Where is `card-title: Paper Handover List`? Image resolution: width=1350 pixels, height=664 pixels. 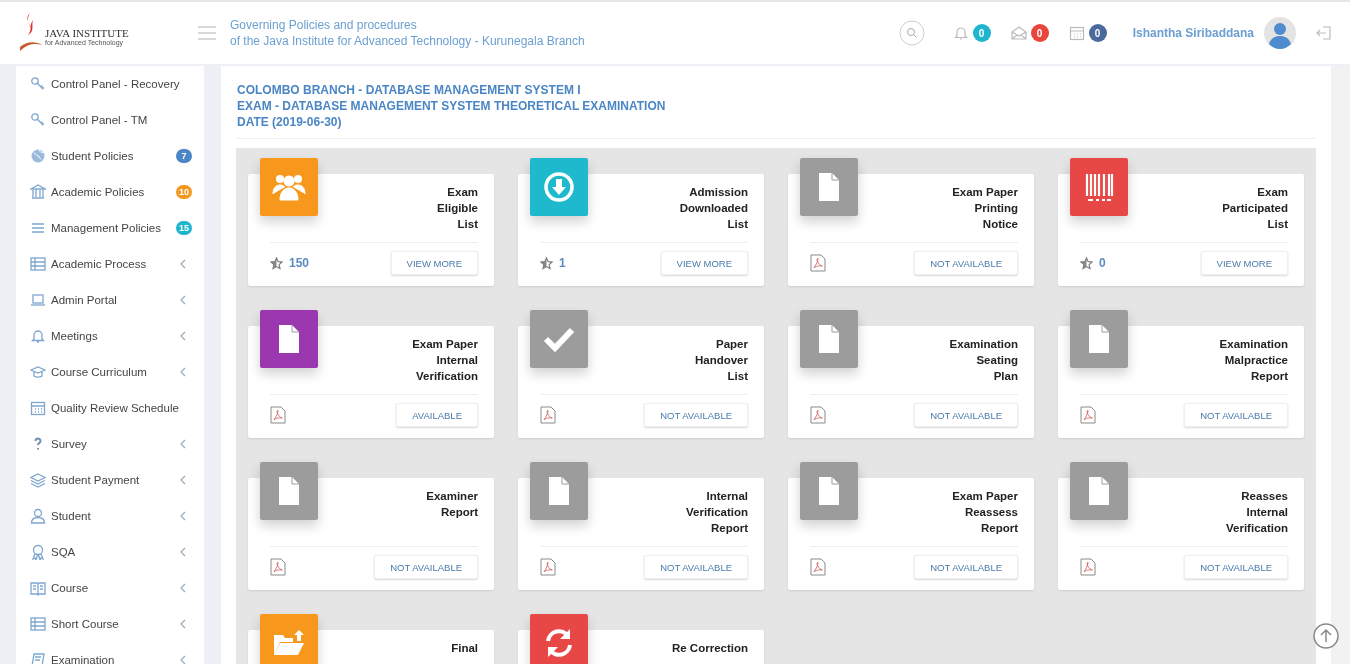 card-title: Paper Handover List is located at coordinates (720, 360).